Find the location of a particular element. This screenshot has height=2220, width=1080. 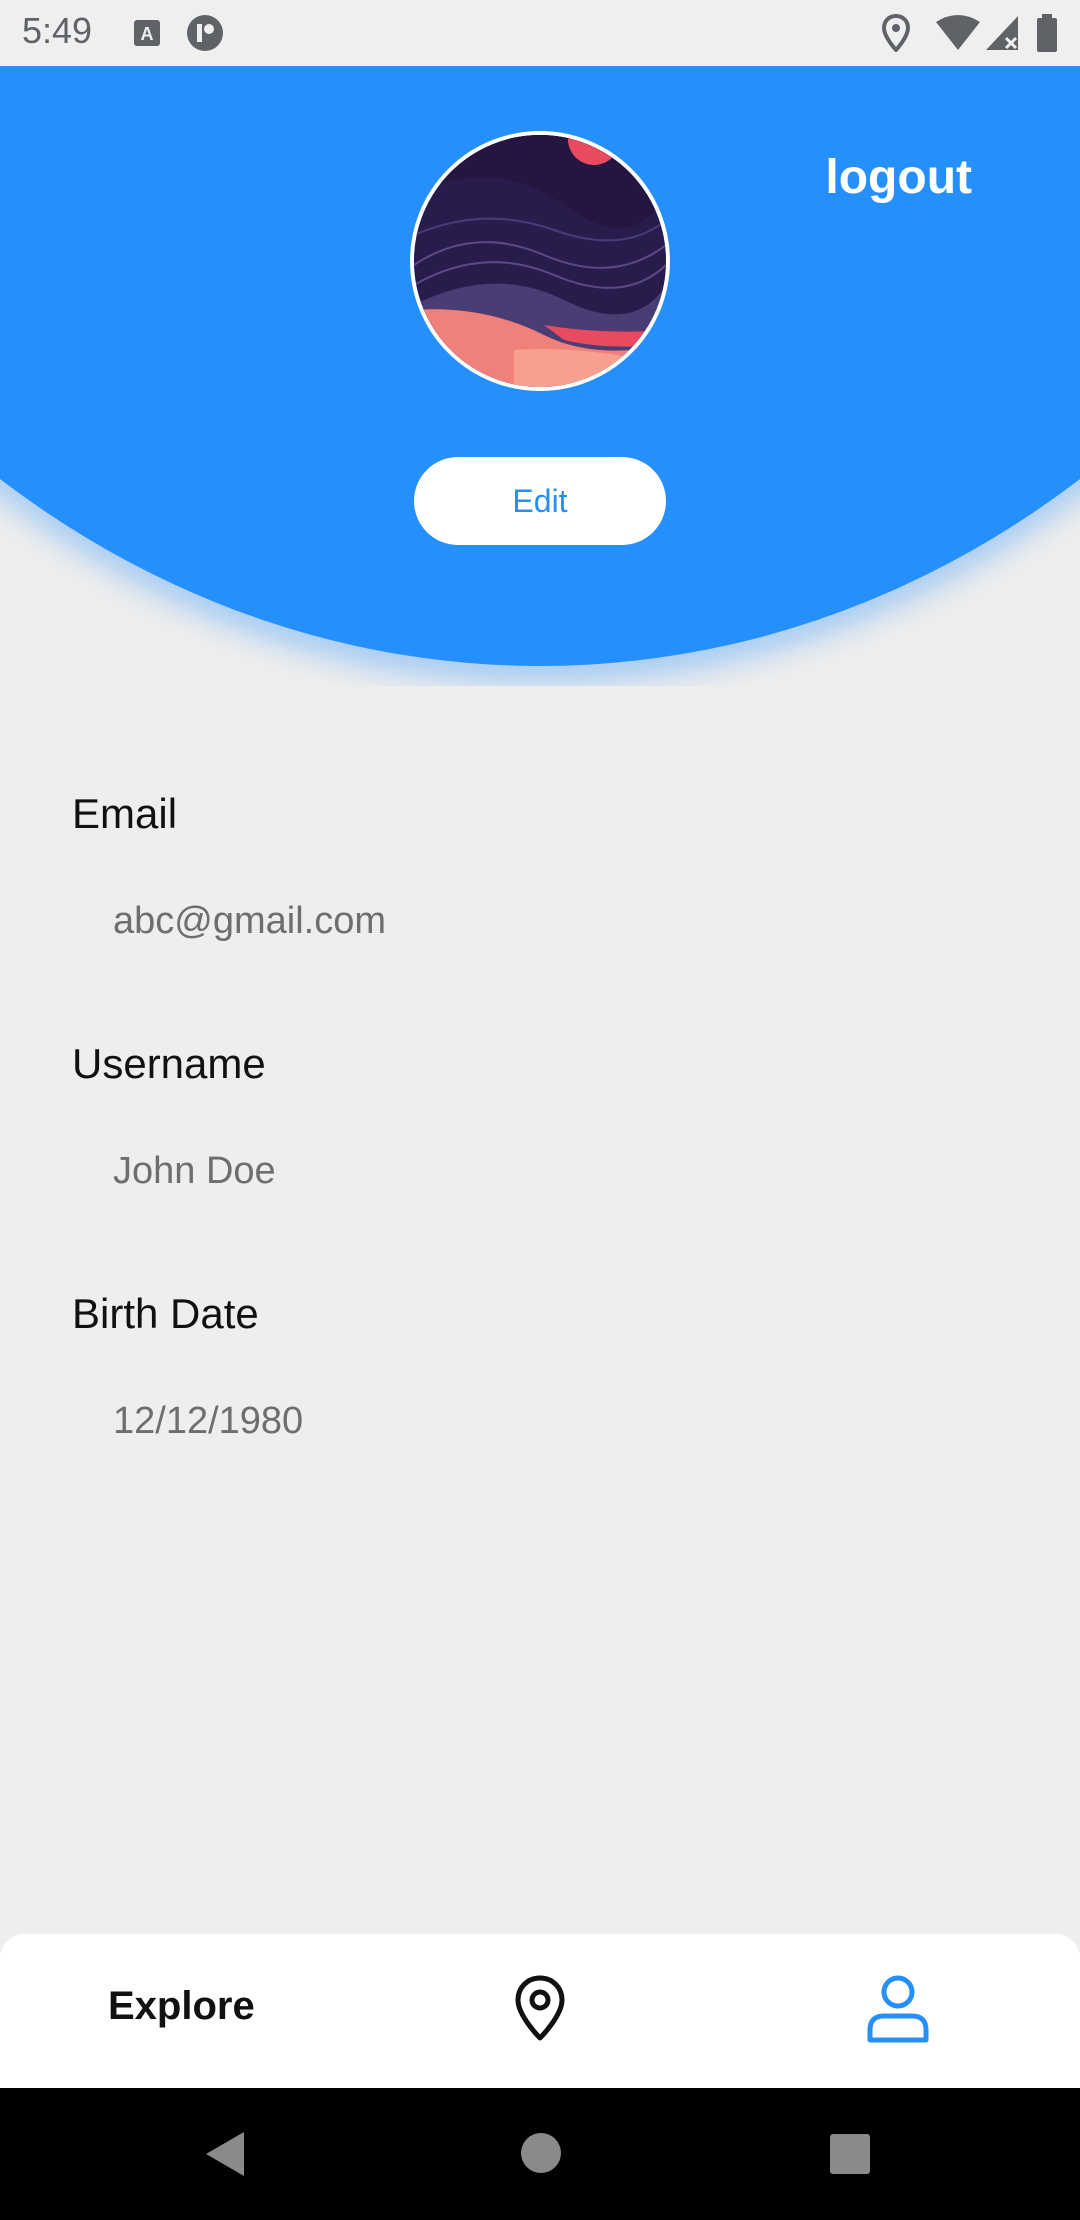

recents-icon is located at coordinates (850, 2154).